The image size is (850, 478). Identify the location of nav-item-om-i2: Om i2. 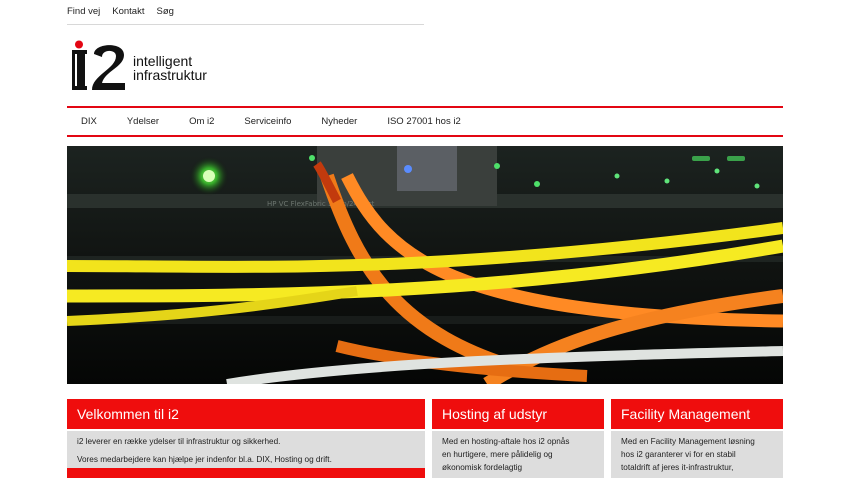
(201, 121).